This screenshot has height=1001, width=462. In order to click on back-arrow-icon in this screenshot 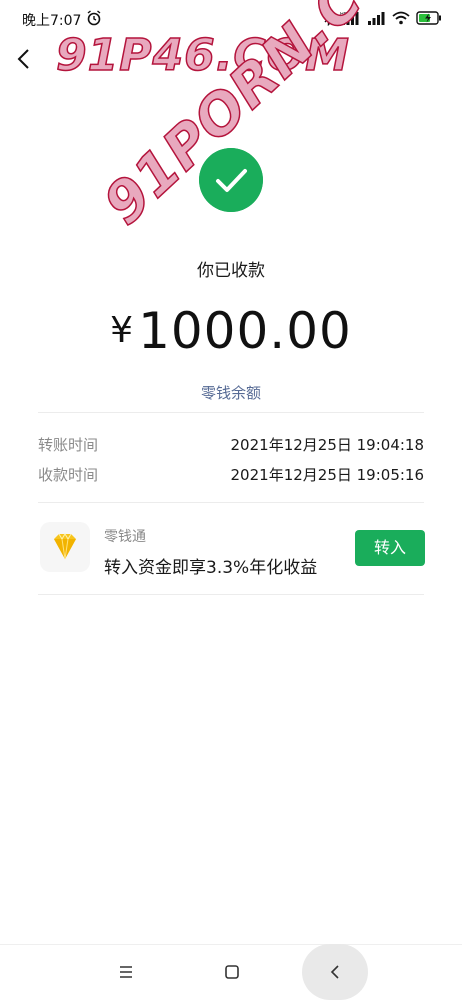, I will do `click(25, 59)`.